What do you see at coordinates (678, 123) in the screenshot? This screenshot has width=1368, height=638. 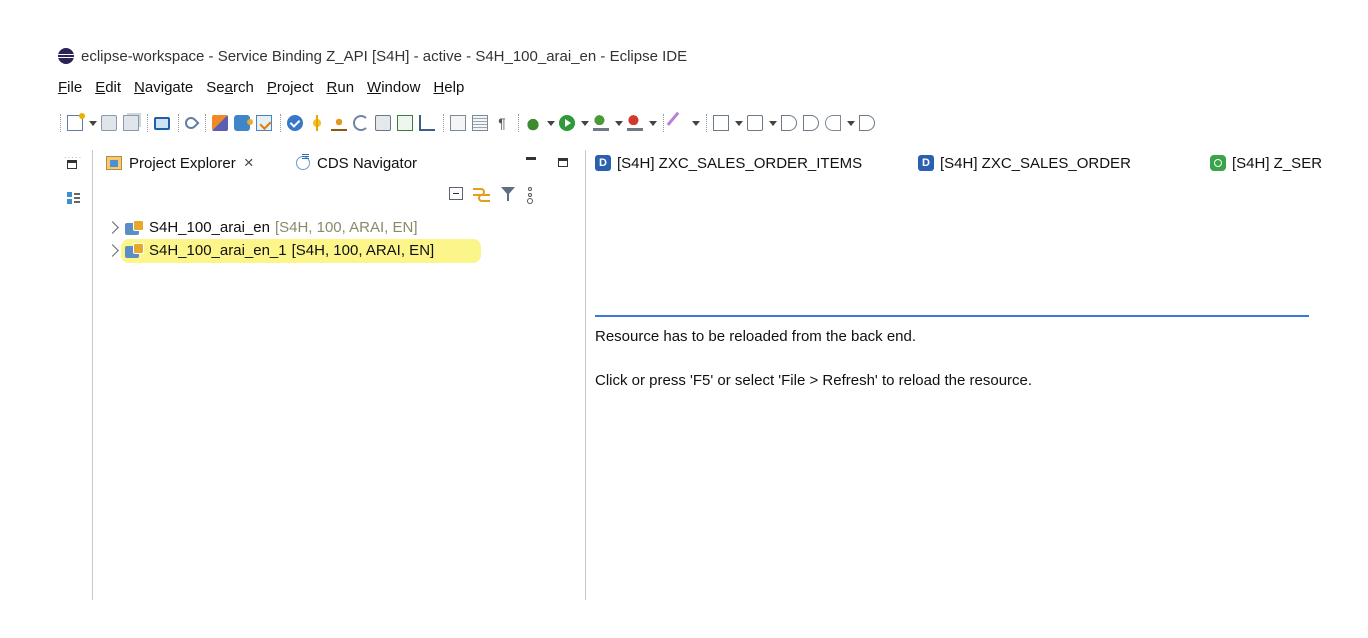 I see `marker-icon` at bounding box center [678, 123].